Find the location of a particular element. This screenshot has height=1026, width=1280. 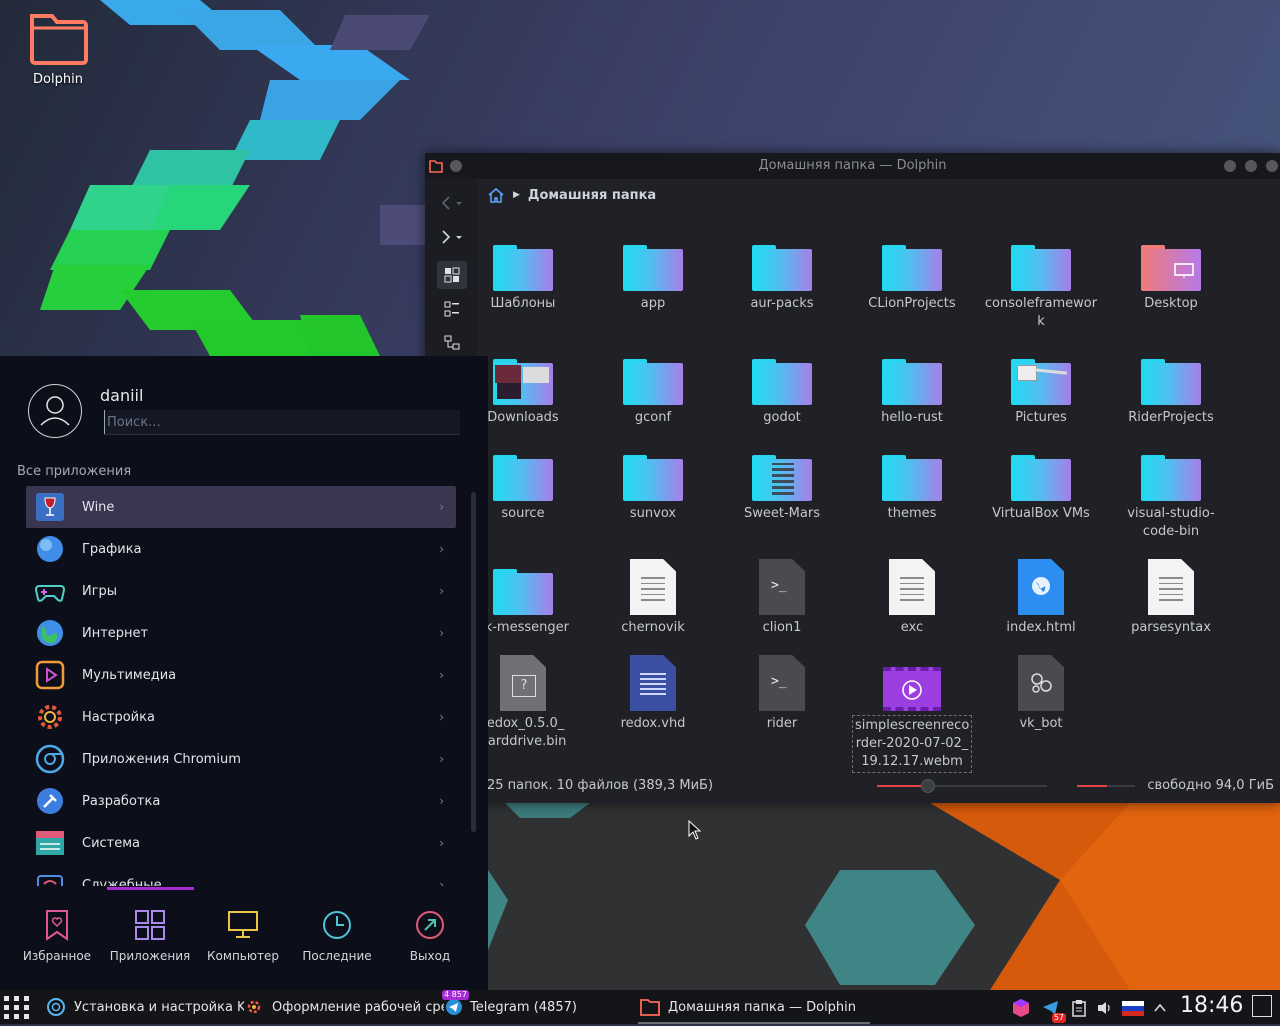

tab-favorites: Избранное is located at coordinates (57, 934).